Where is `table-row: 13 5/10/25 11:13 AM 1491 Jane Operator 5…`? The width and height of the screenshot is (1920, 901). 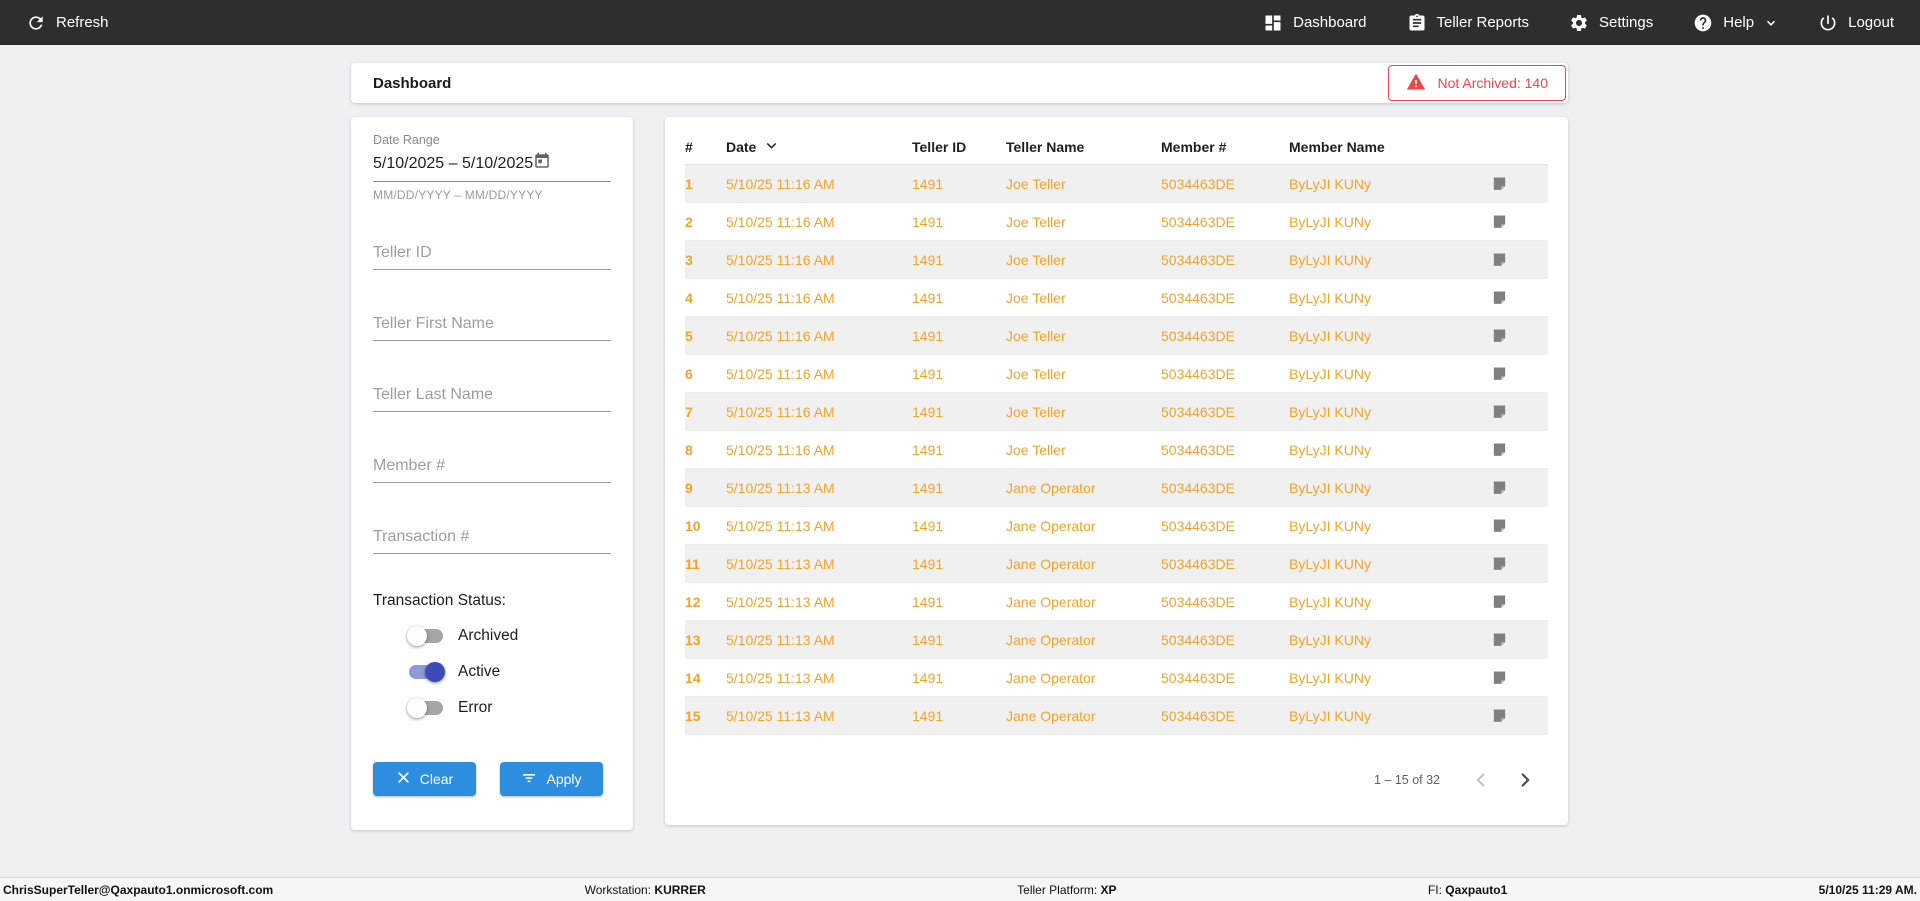 table-row: 13 5/10/25 11:13 AM 1491 Jane Operator 5… is located at coordinates (1116, 640).